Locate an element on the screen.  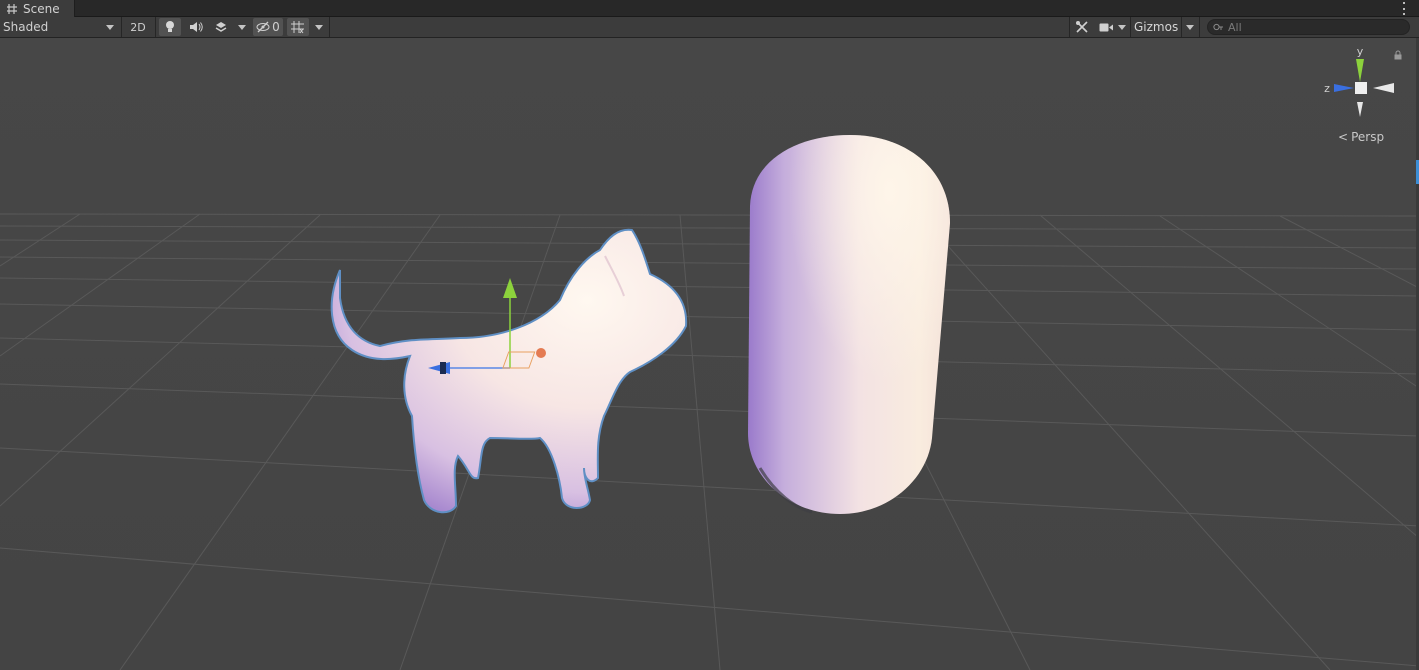
grid-snap-button is located at coordinates (298, 27).